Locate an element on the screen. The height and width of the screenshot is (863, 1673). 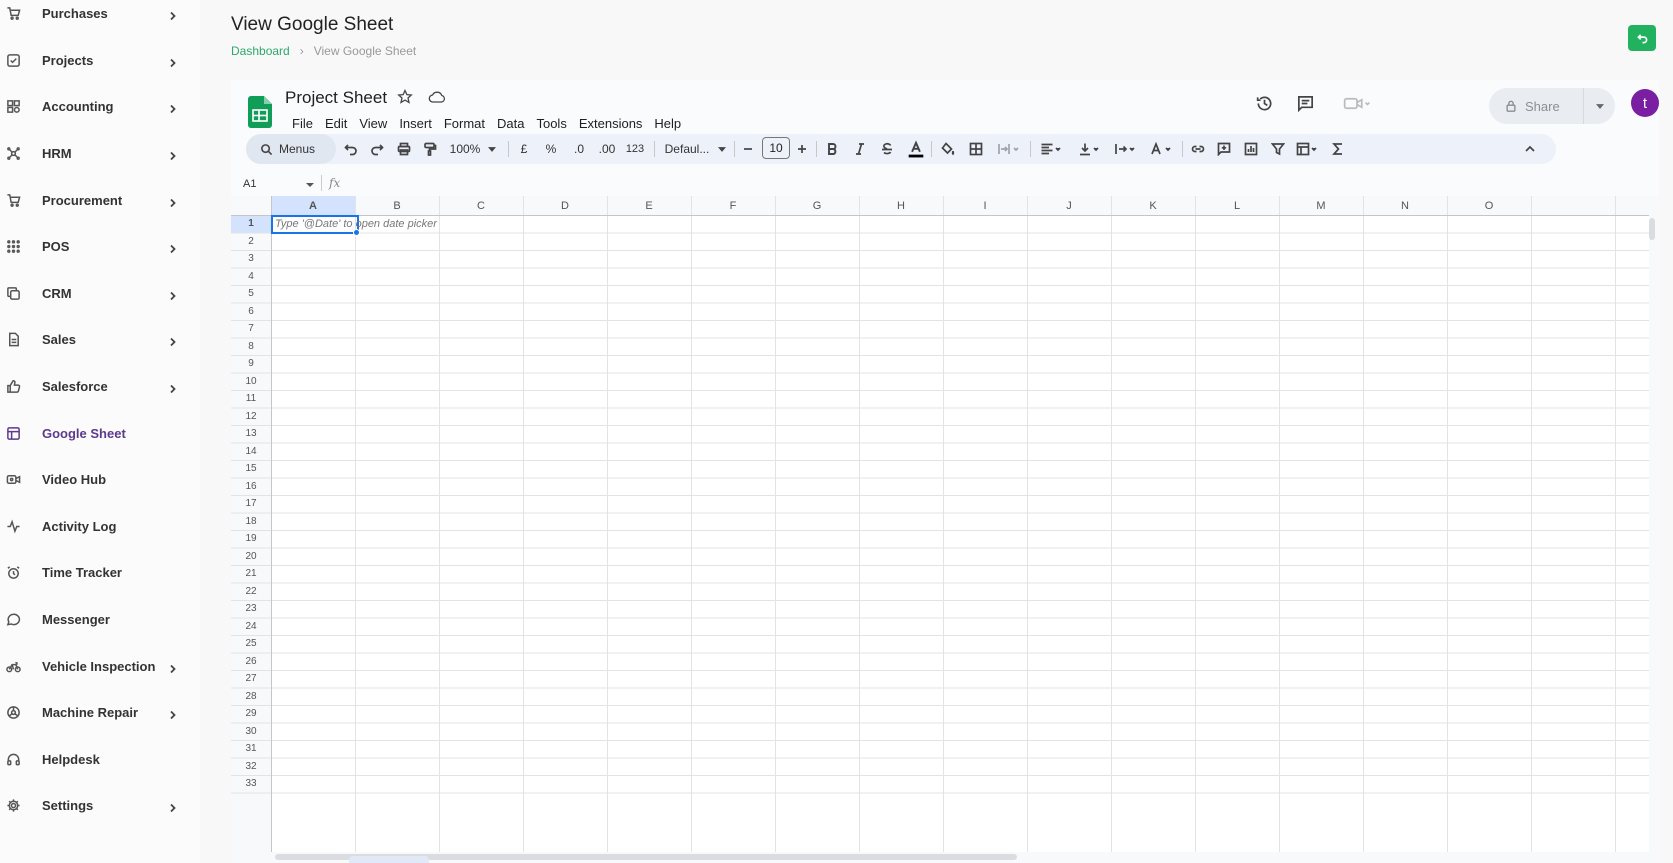
breadcrumb-dashboard-link: Dashboard is located at coordinates (260, 51).